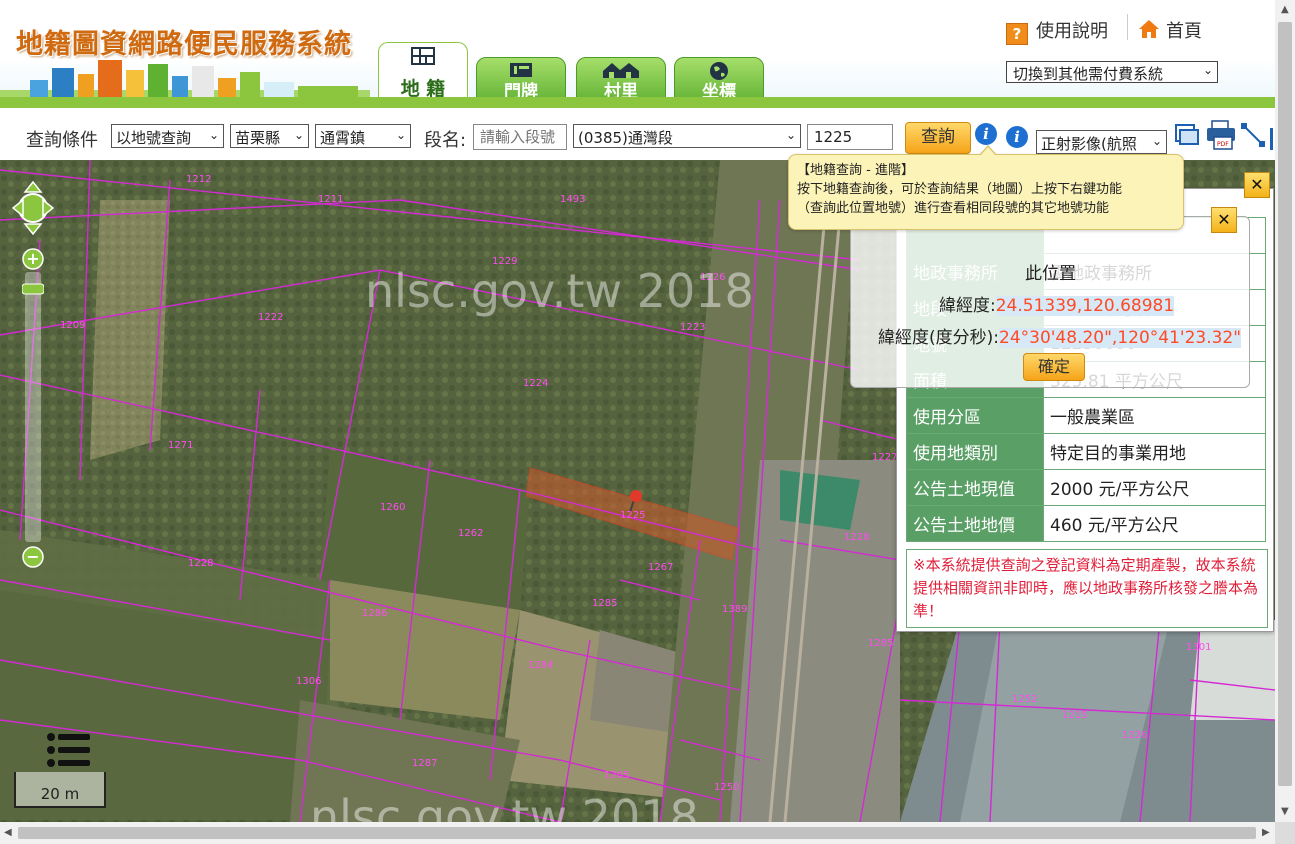 The height and width of the screenshot is (844, 1295). What do you see at coordinates (1285, 811) in the screenshot?
I see `scroll-down-icon: ▼` at bounding box center [1285, 811].